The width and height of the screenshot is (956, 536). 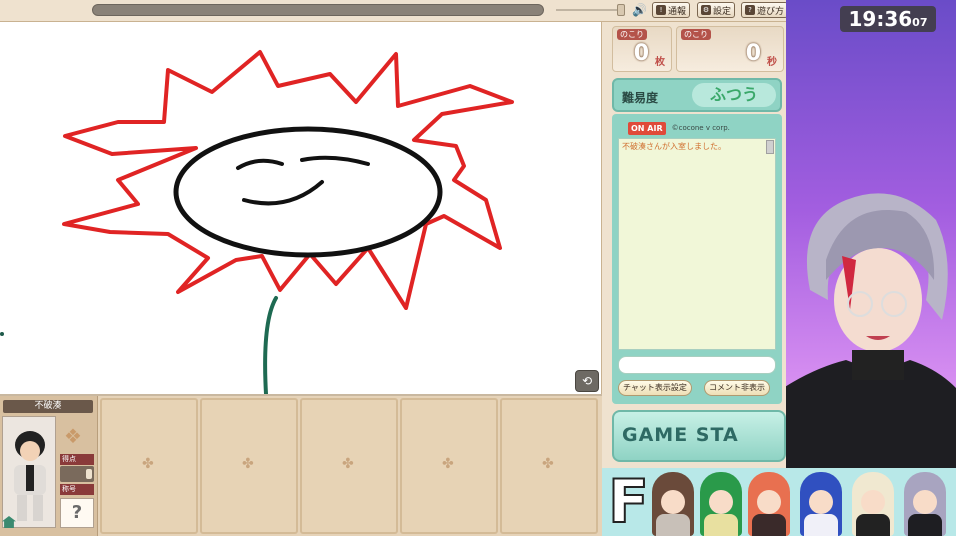 I want to click on stream-clock: 19:3607, so click(x=888, y=19).